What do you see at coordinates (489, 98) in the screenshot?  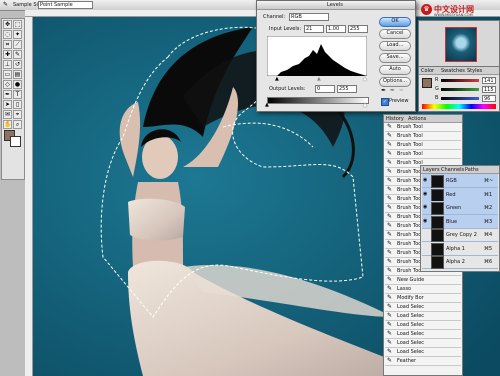 I see `slider-b-value: 96` at bounding box center [489, 98].